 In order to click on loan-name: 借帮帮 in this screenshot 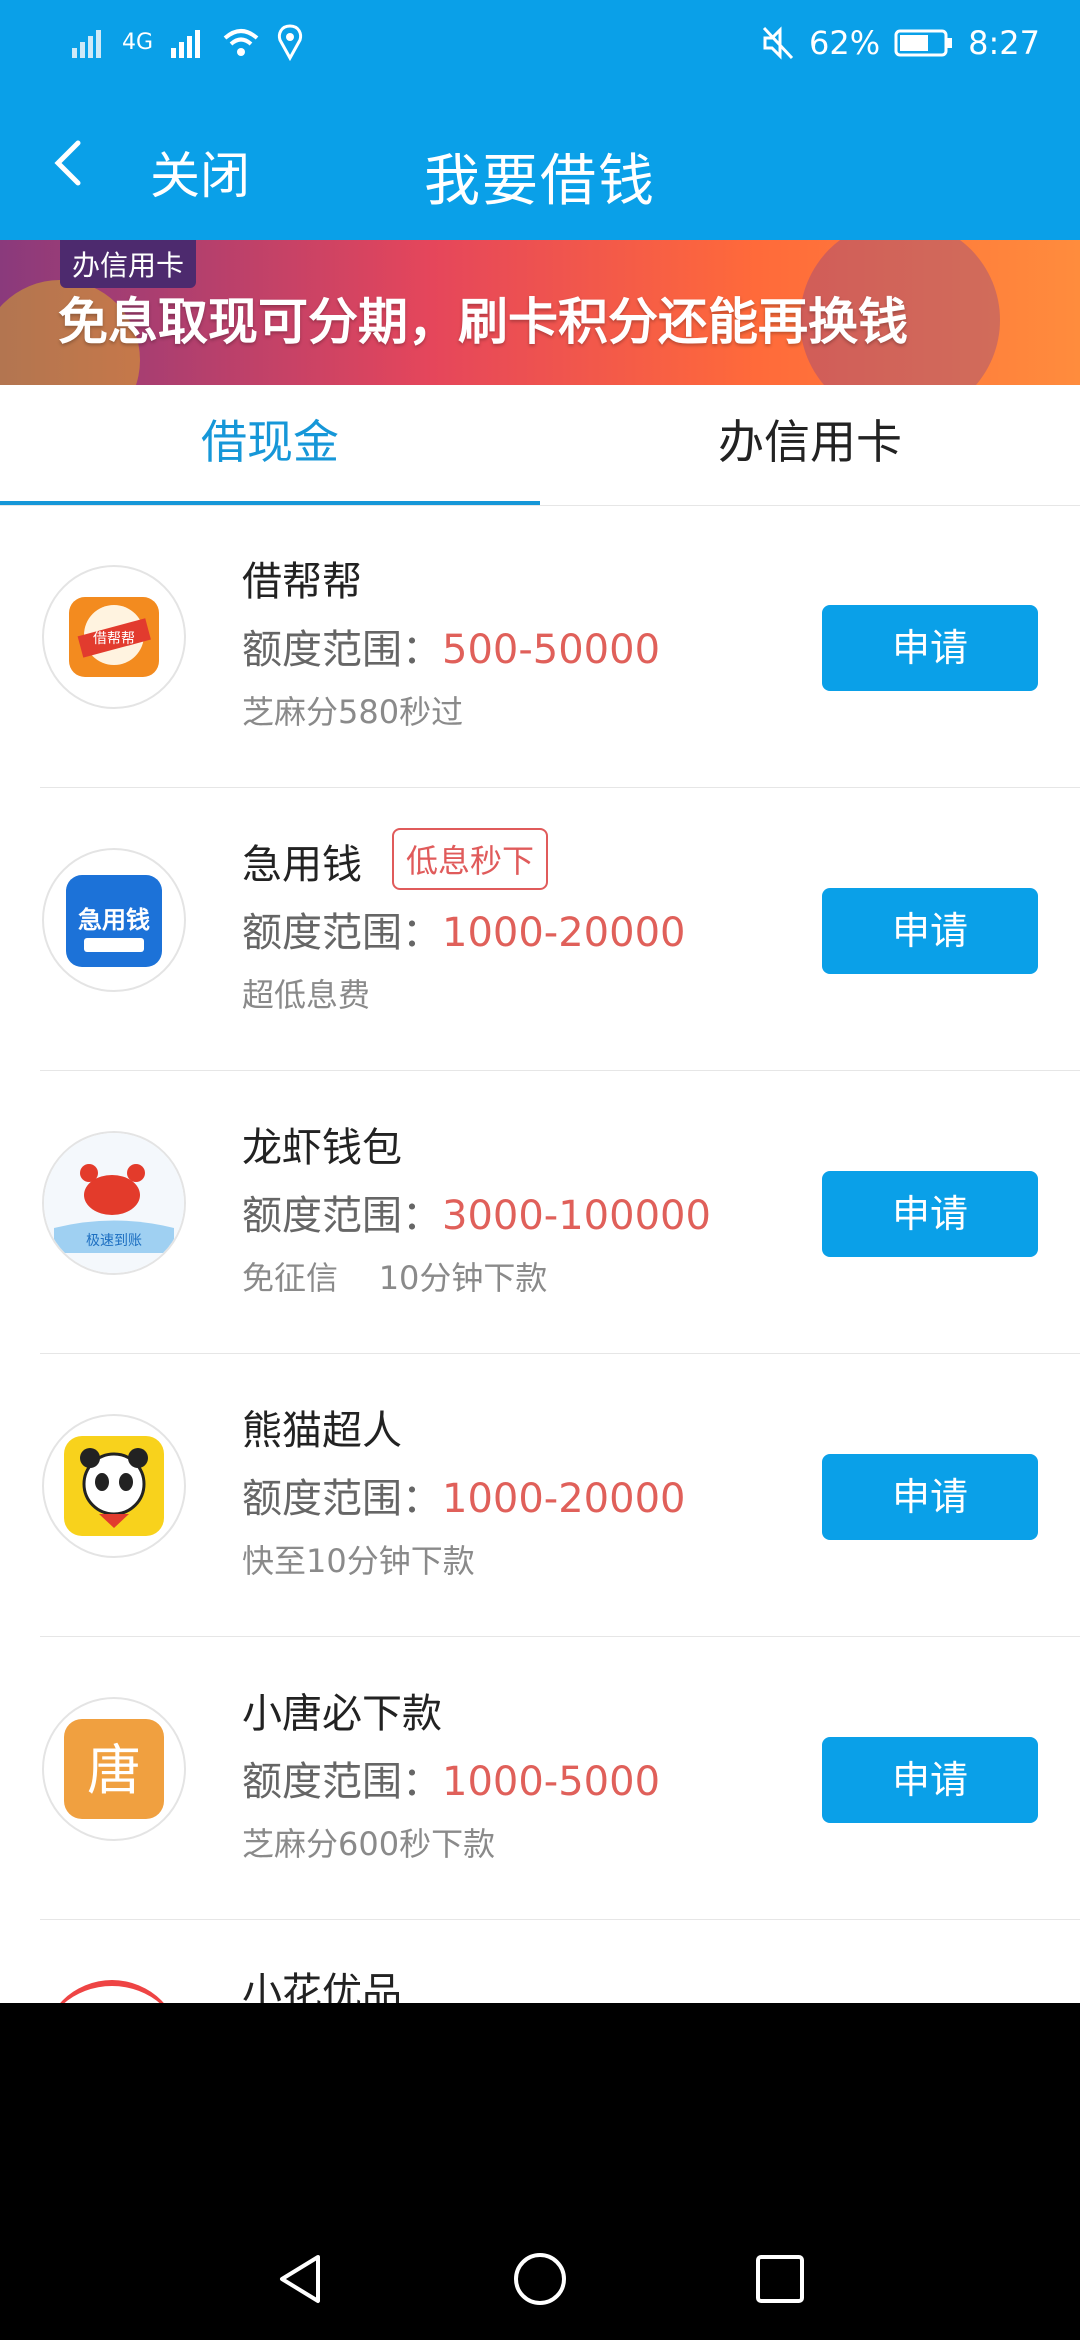, I will do `click(302, 582)`.